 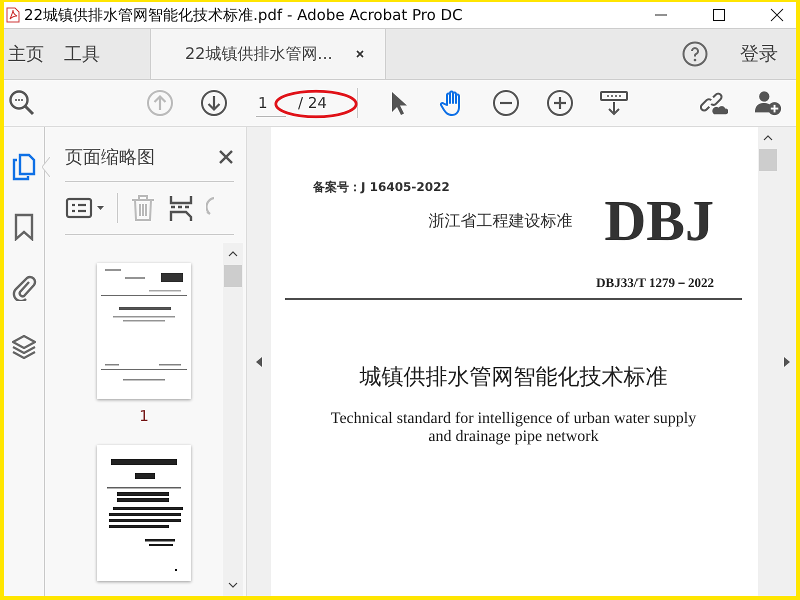 What do you see at coordinates (514, 428) in the screenshot?
I see `document-subtitle: Technical standard for intelligence of urban water supply and drainage pipe network` at bounding box center [514, 428].